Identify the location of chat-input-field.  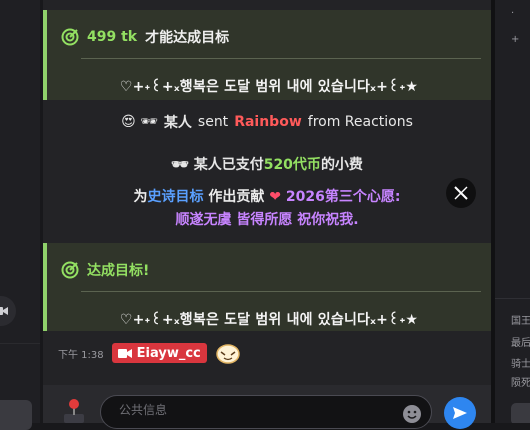
(266, 412).